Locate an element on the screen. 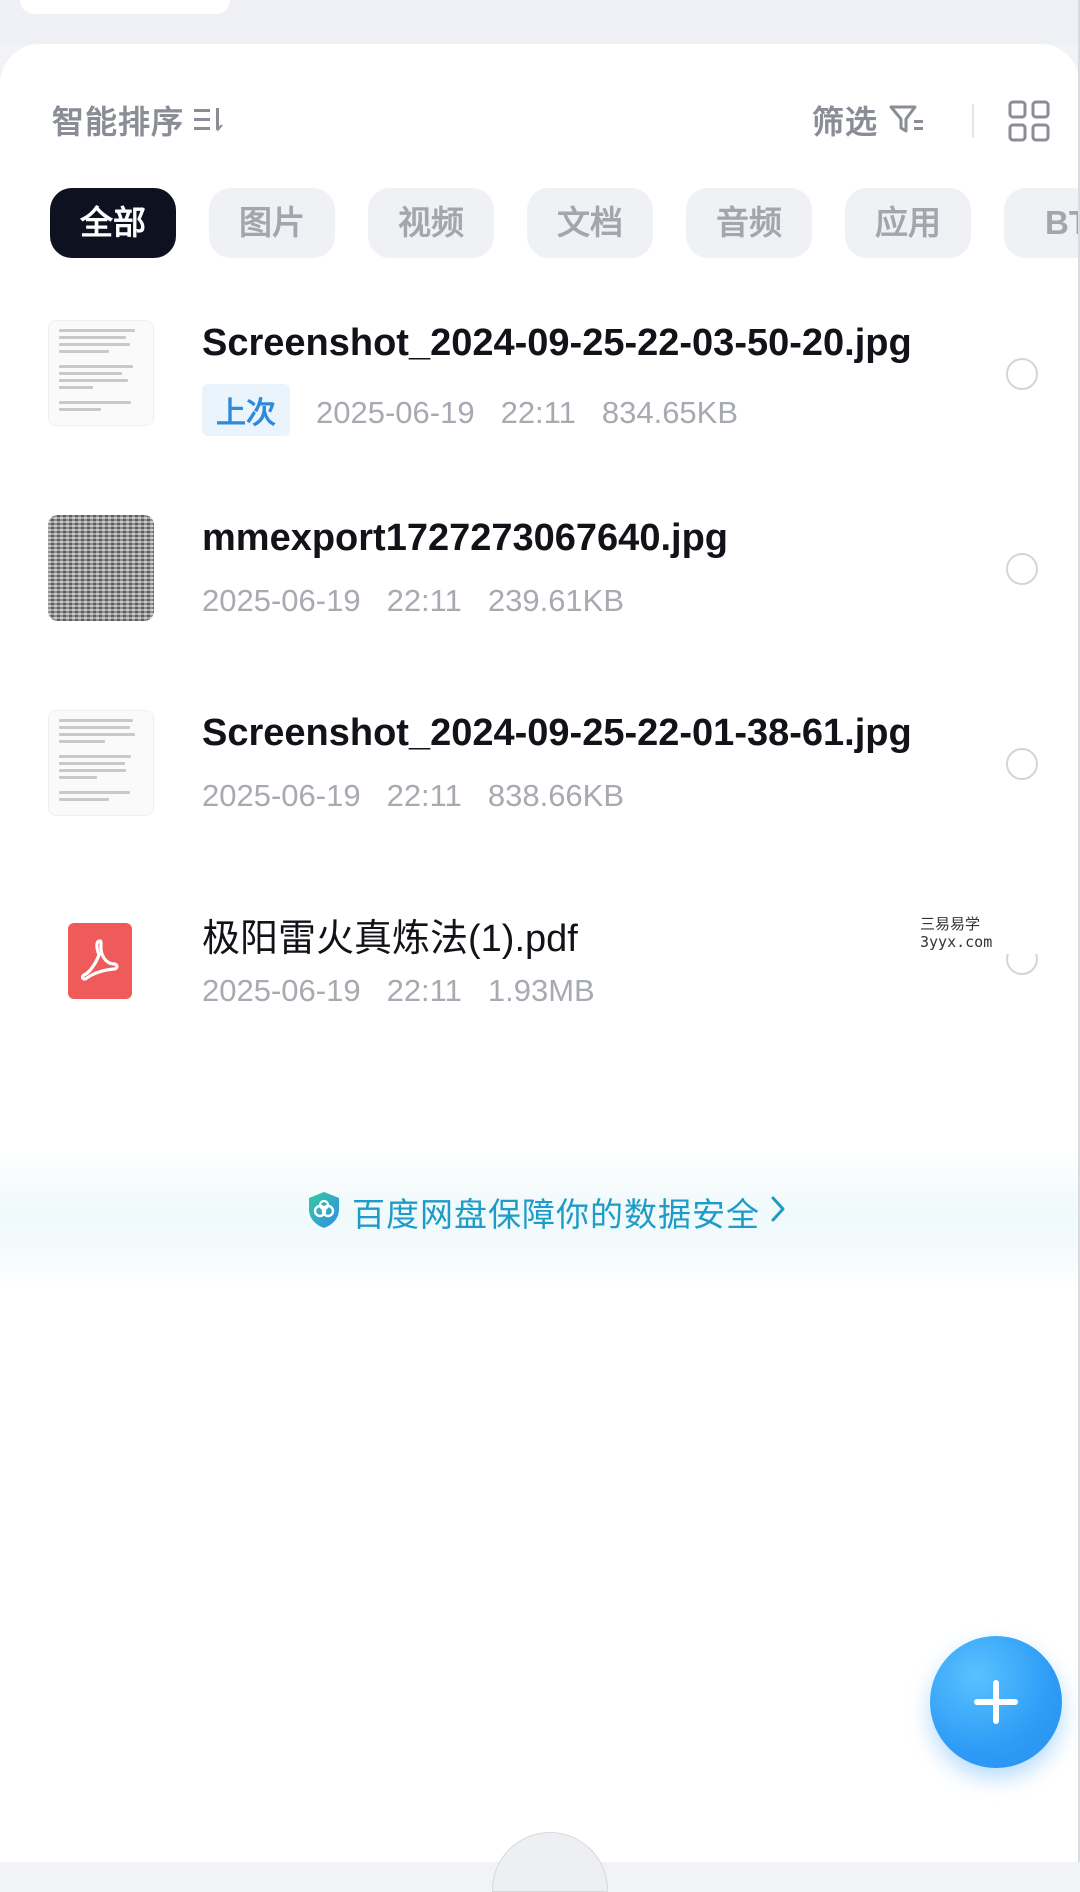  file-meta: 2025-06-19 22:11 239.61KB is located at coordinates (426, 601).